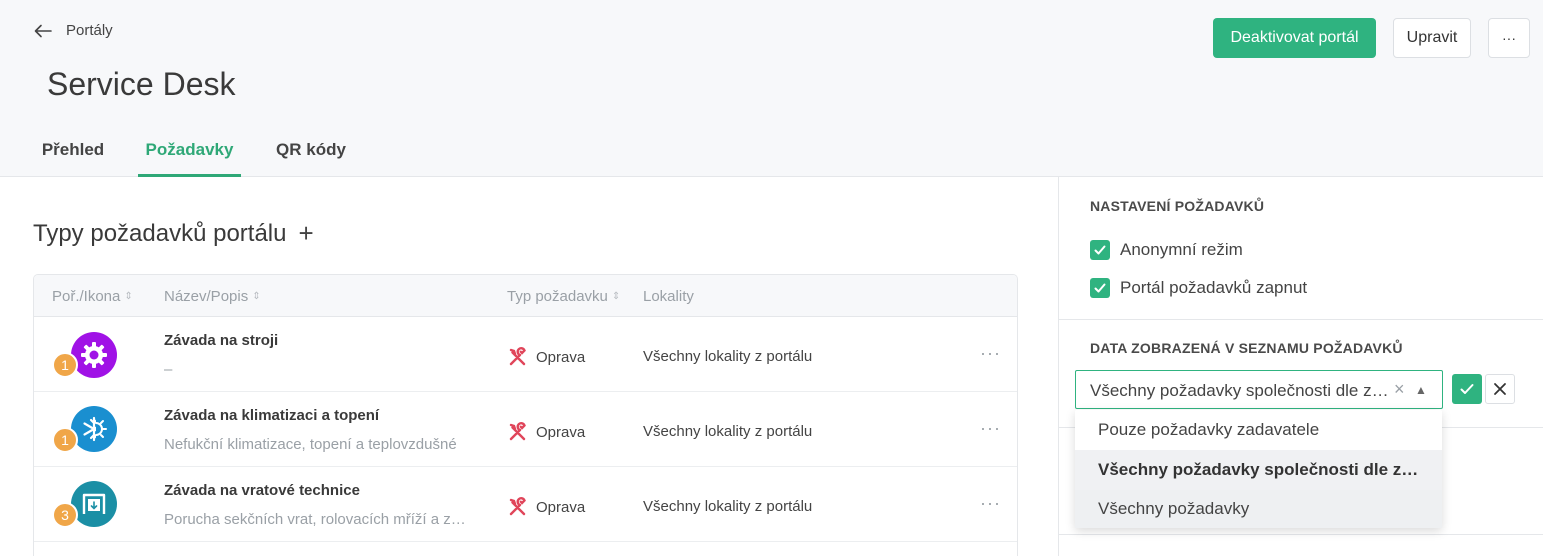 The width and height of the screenshot is (1543, 556). I want to click on snowflake-sun-icon, so click(94, 429).